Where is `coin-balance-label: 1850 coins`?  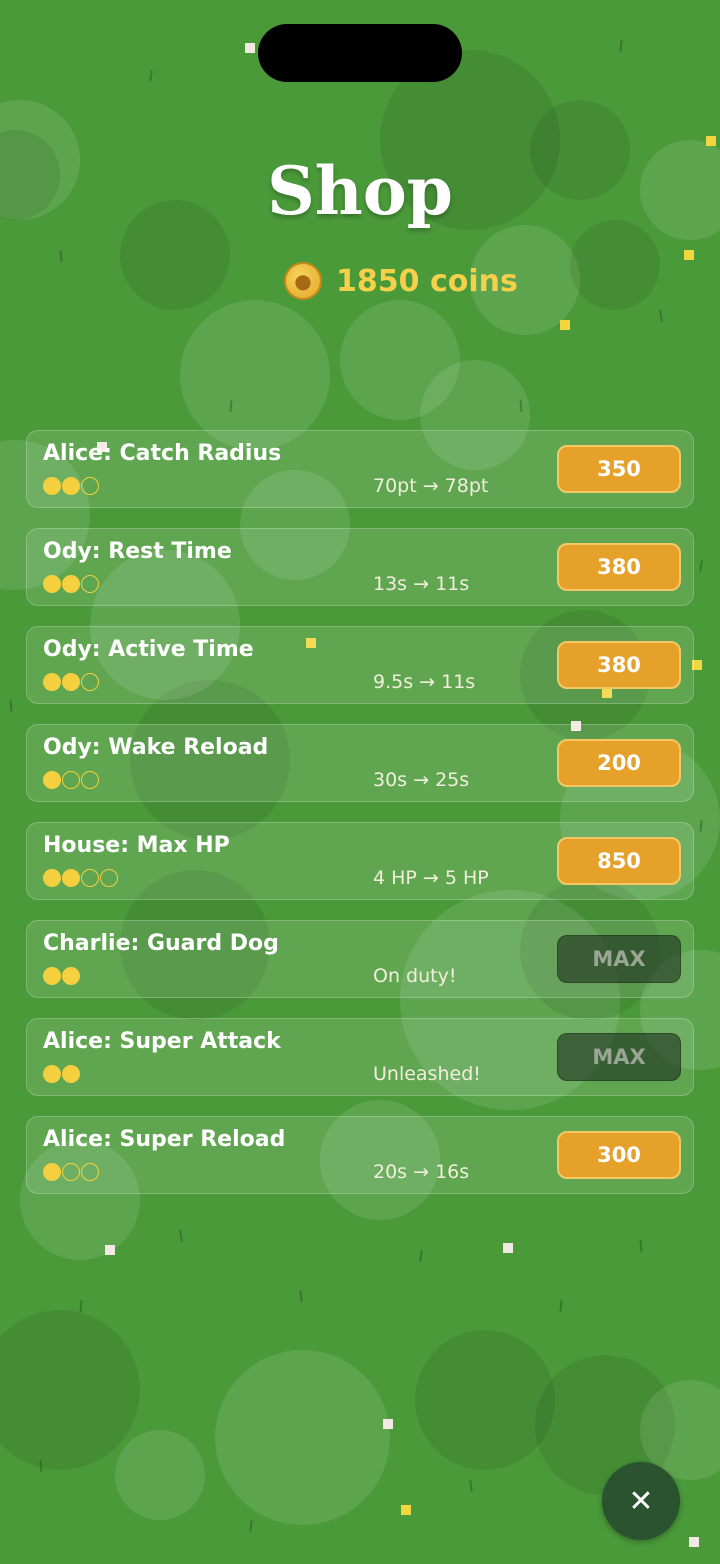
coin-balance-label: 1850 coins is located at coordinates (427, 281).